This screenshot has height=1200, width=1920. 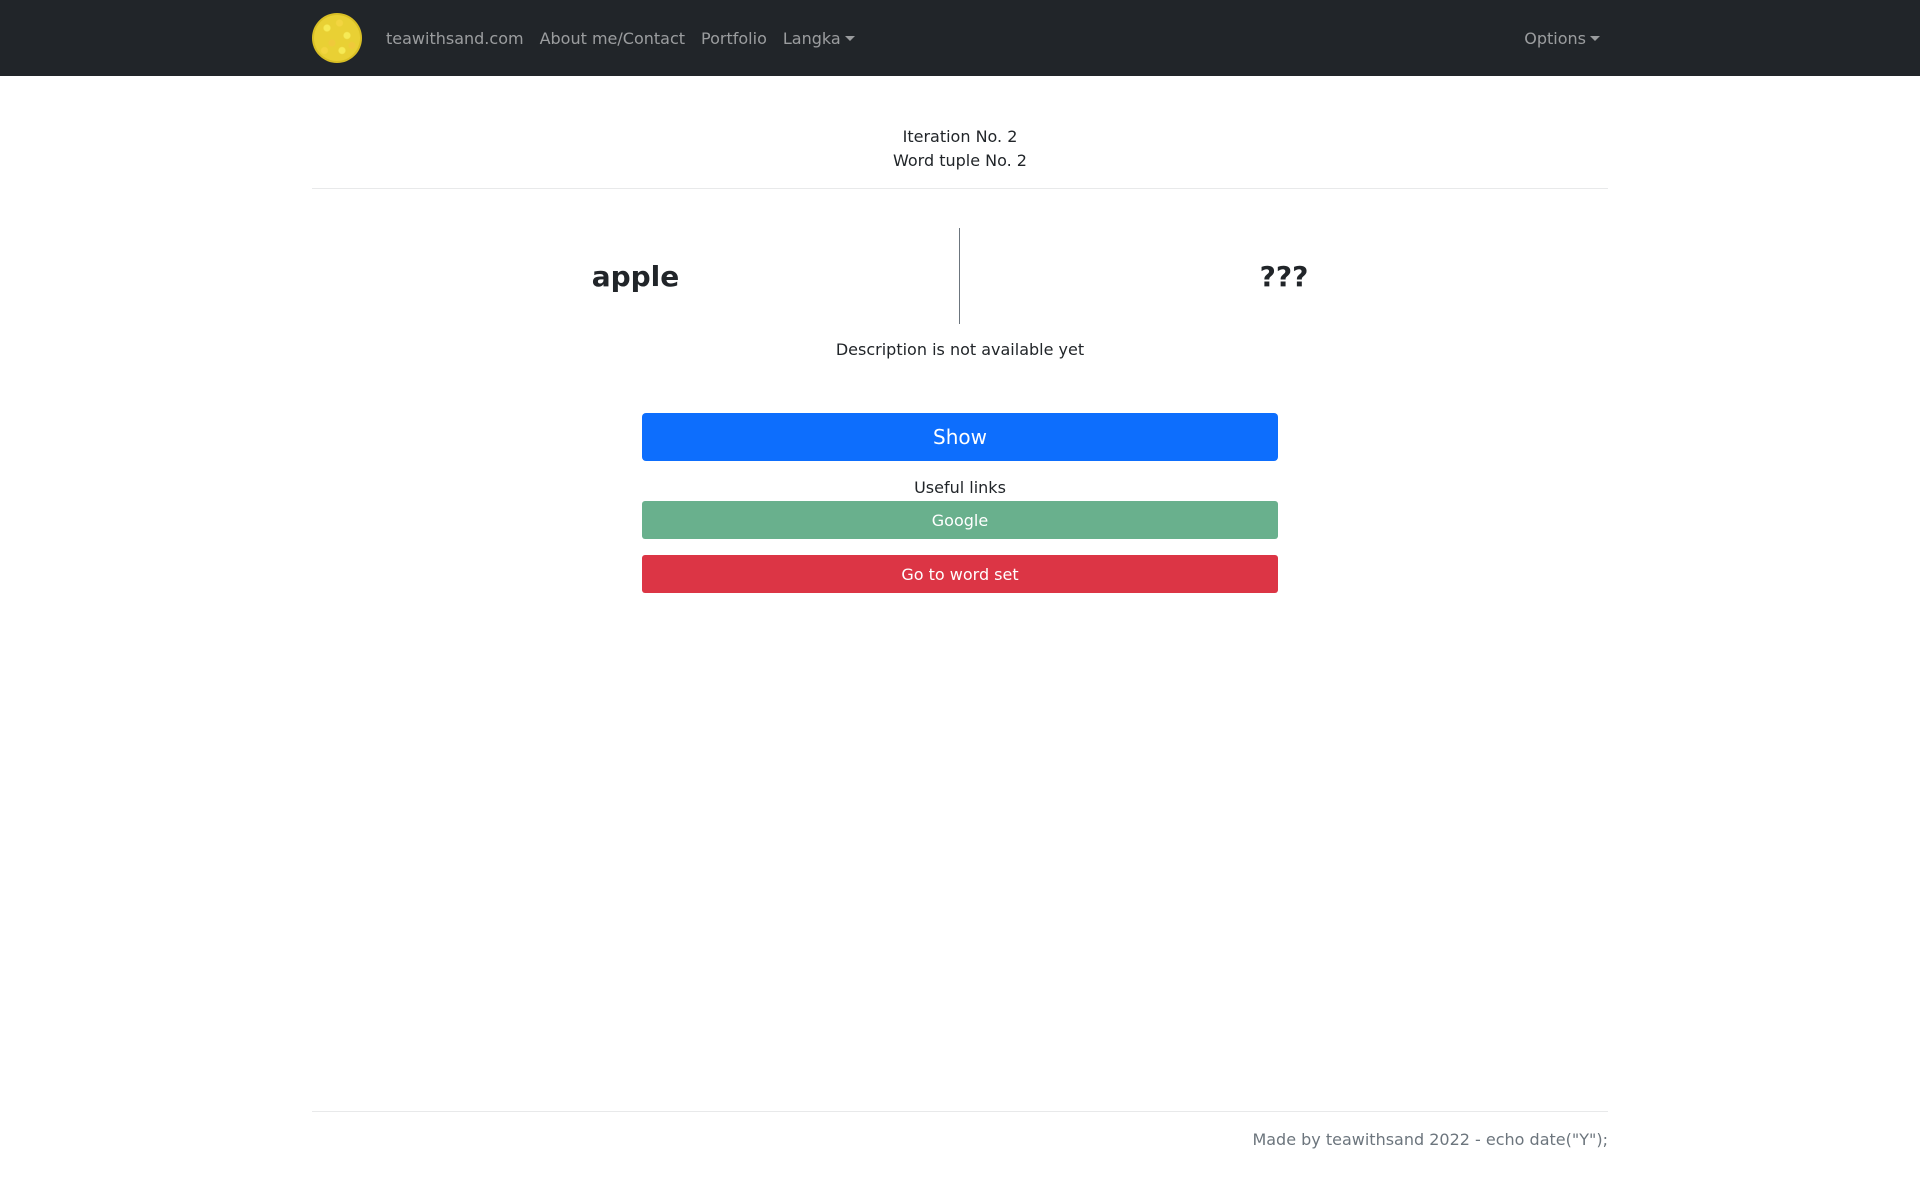 I want to click on nav-link-about: About me/Contact, so click(x=612, y=38).